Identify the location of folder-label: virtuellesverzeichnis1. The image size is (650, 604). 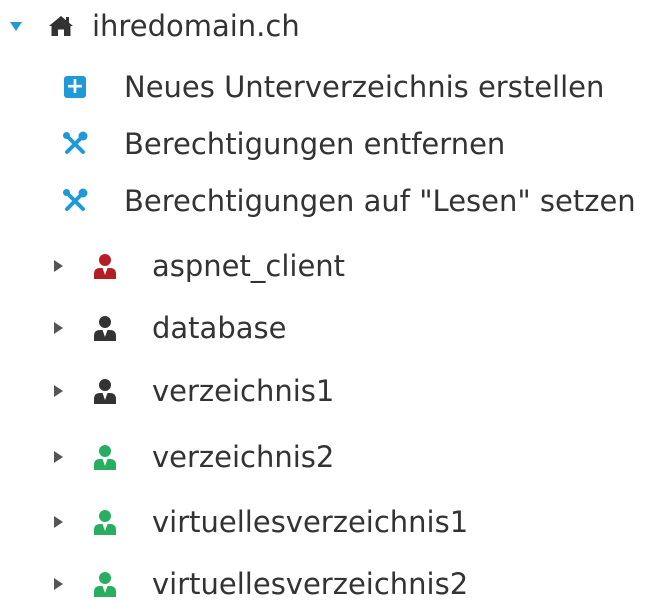
(310, 522).